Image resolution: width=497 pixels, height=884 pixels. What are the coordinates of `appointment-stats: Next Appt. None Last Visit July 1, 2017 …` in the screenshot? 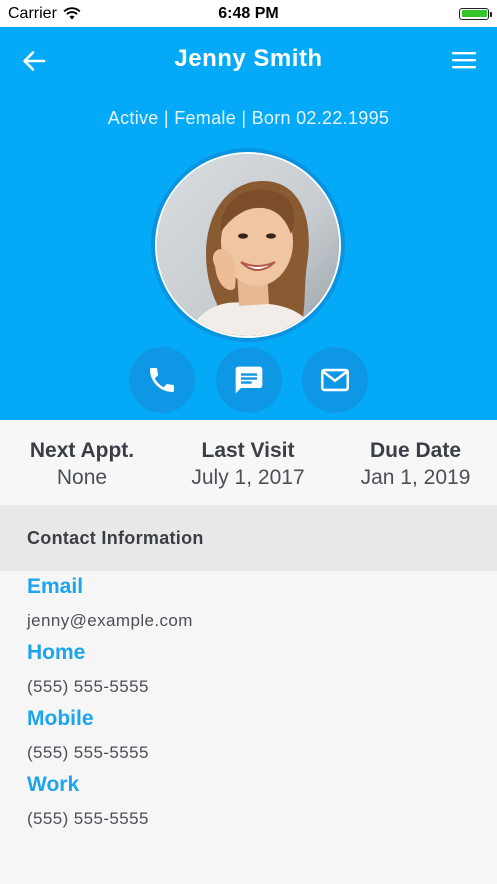 It's located at (248, 462).